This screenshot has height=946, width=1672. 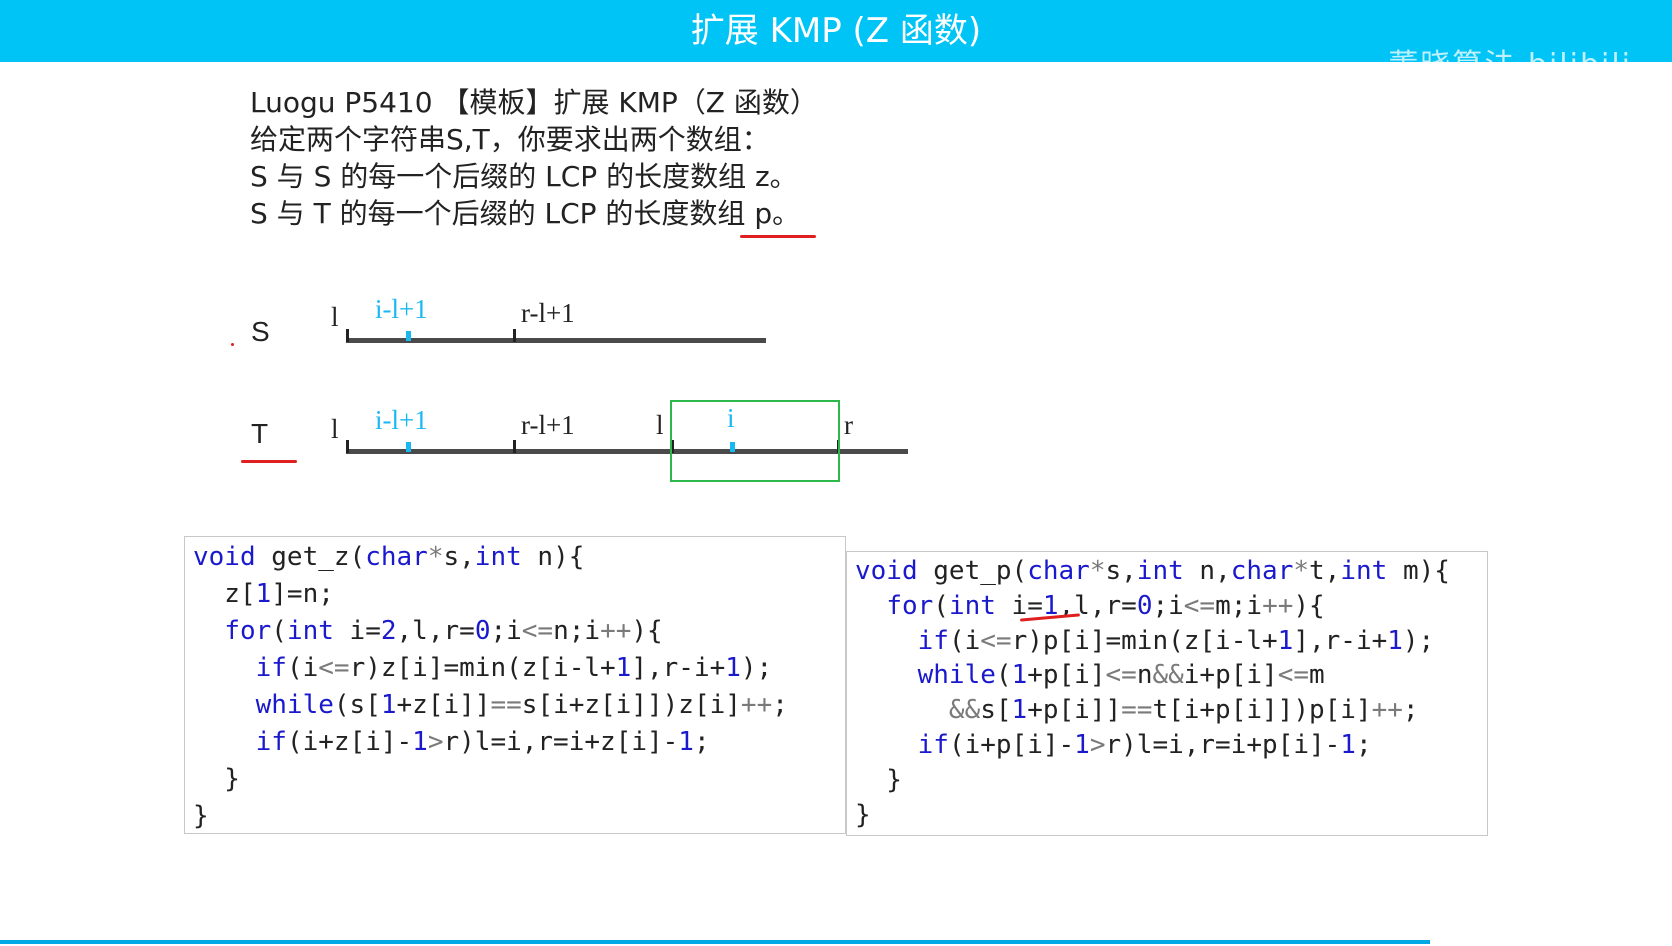 I want to click on progress-bar, so click(x=715, y=942).